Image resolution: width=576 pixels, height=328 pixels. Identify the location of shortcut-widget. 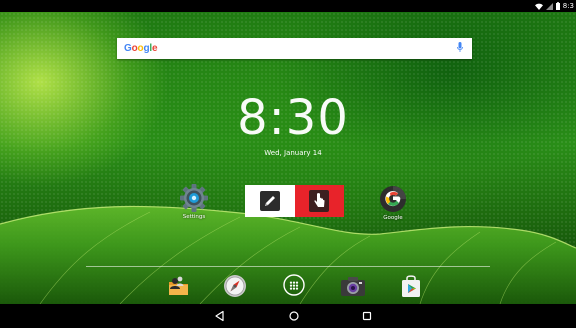
(294, 201).